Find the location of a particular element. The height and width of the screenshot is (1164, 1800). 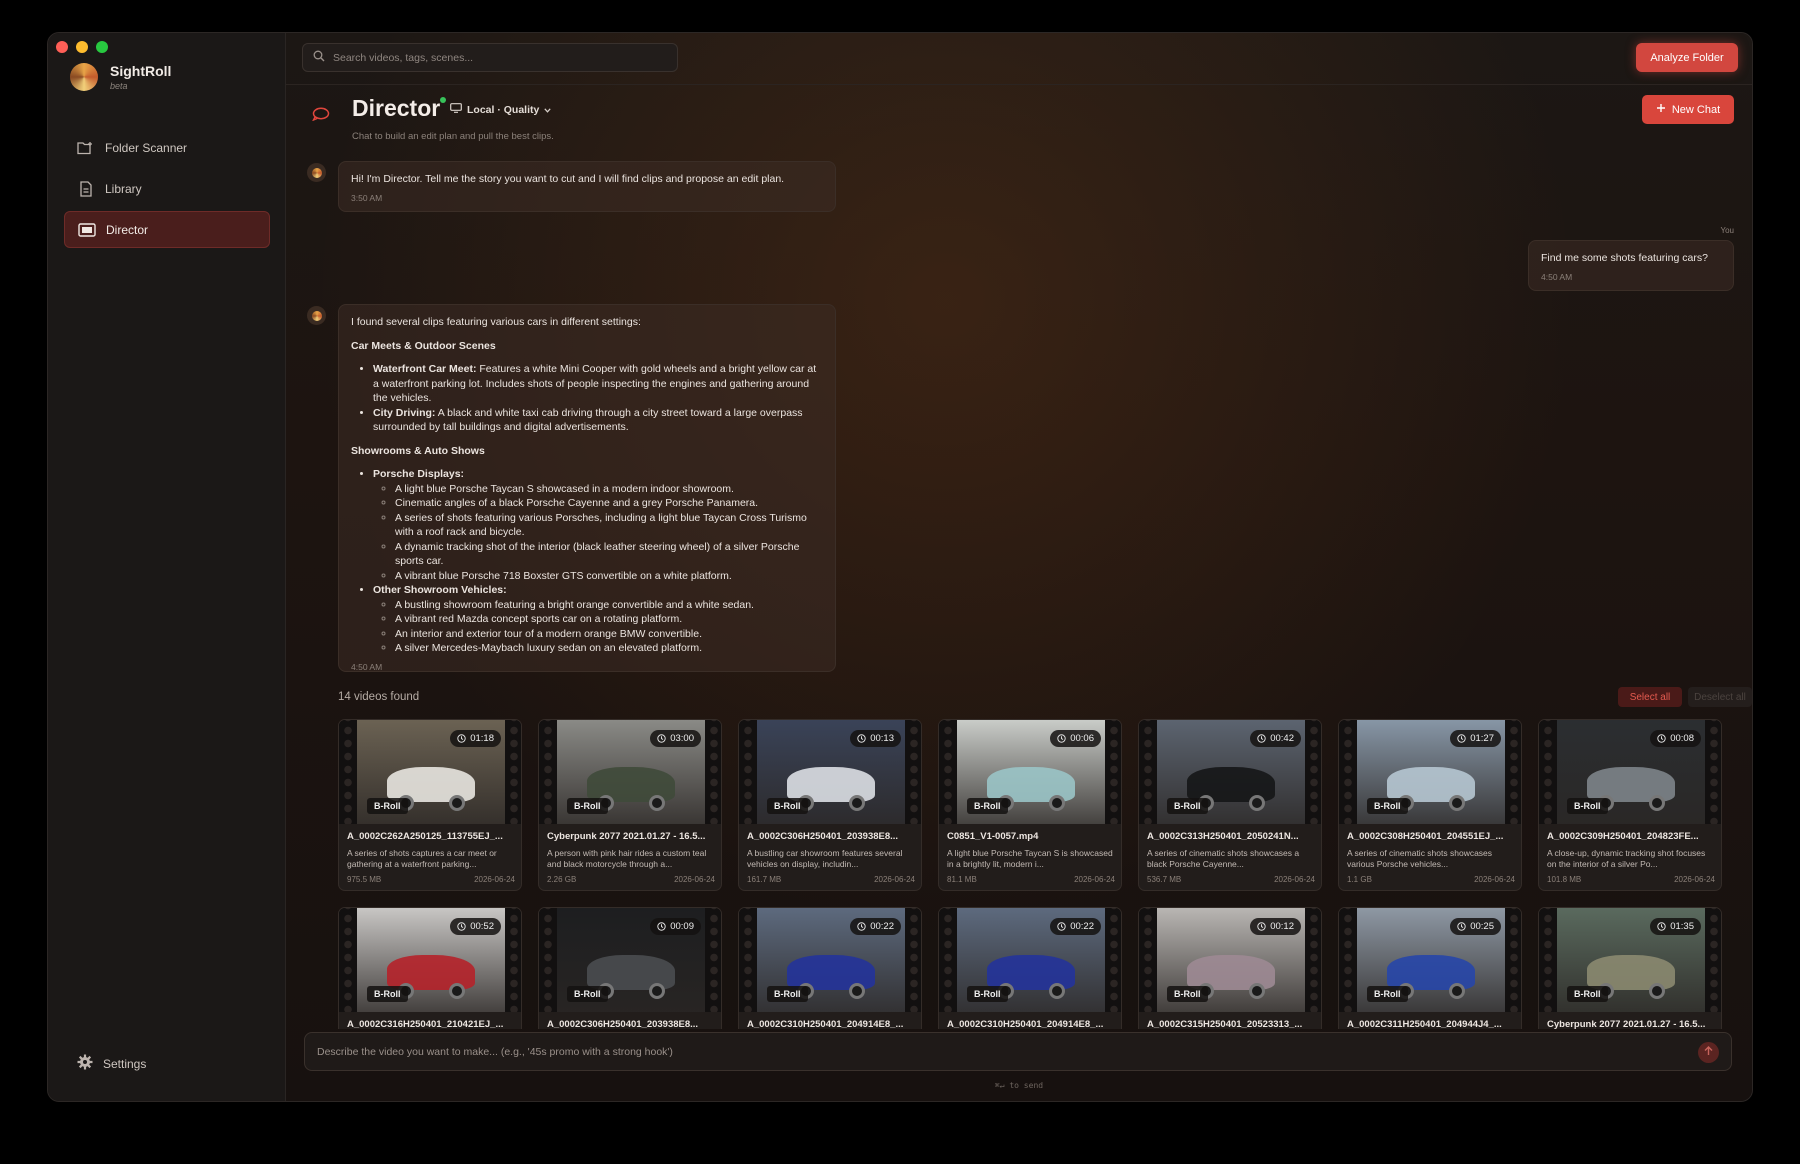

send-hint: ⌘↵ to send is located at coordinates (1019, 1085).